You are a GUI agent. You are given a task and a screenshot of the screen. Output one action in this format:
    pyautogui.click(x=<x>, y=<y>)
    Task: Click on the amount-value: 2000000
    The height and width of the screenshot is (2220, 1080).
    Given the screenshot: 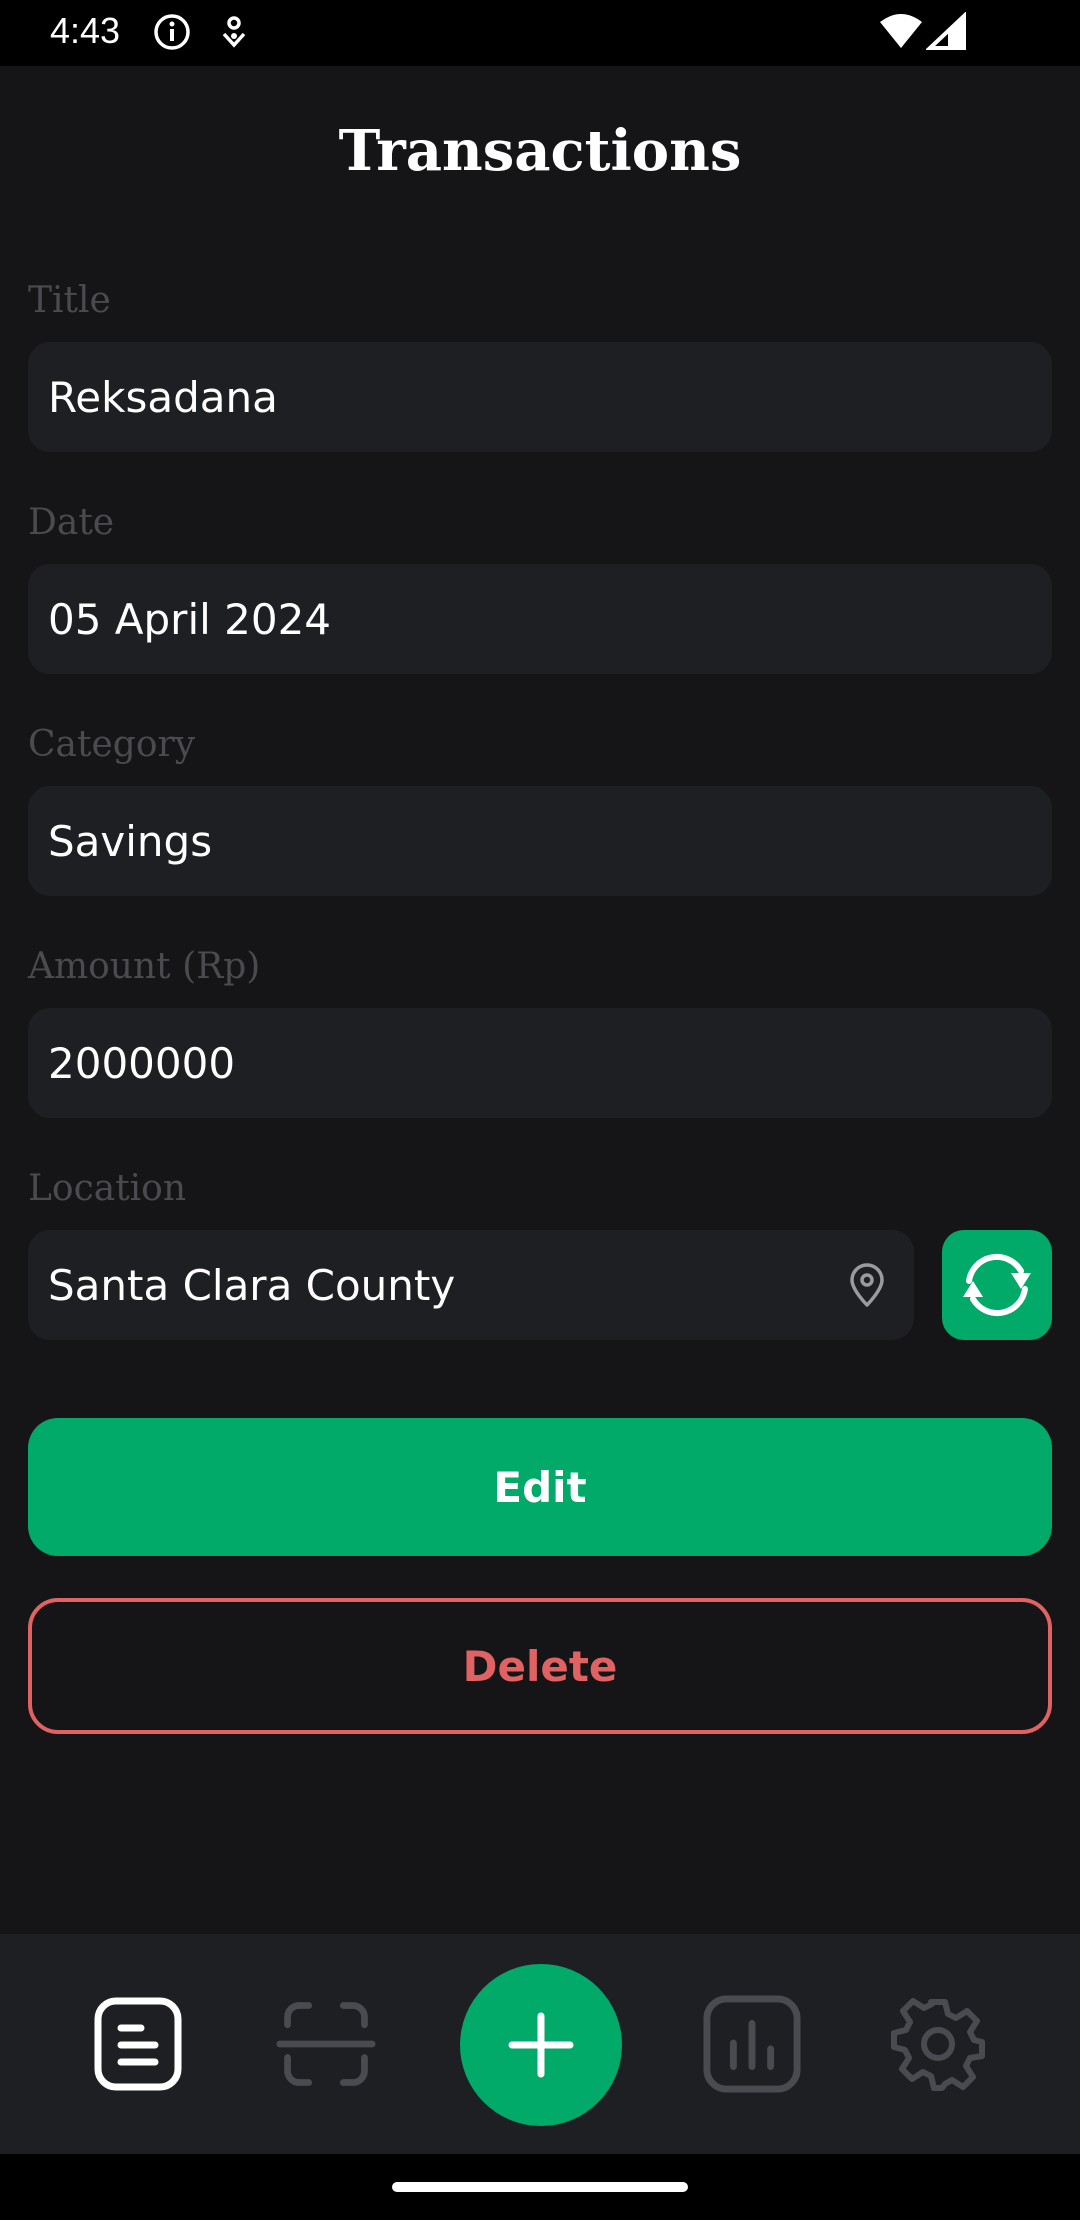 What is the action you would take?
    pyautogui.click(x=142, y=1063)
    